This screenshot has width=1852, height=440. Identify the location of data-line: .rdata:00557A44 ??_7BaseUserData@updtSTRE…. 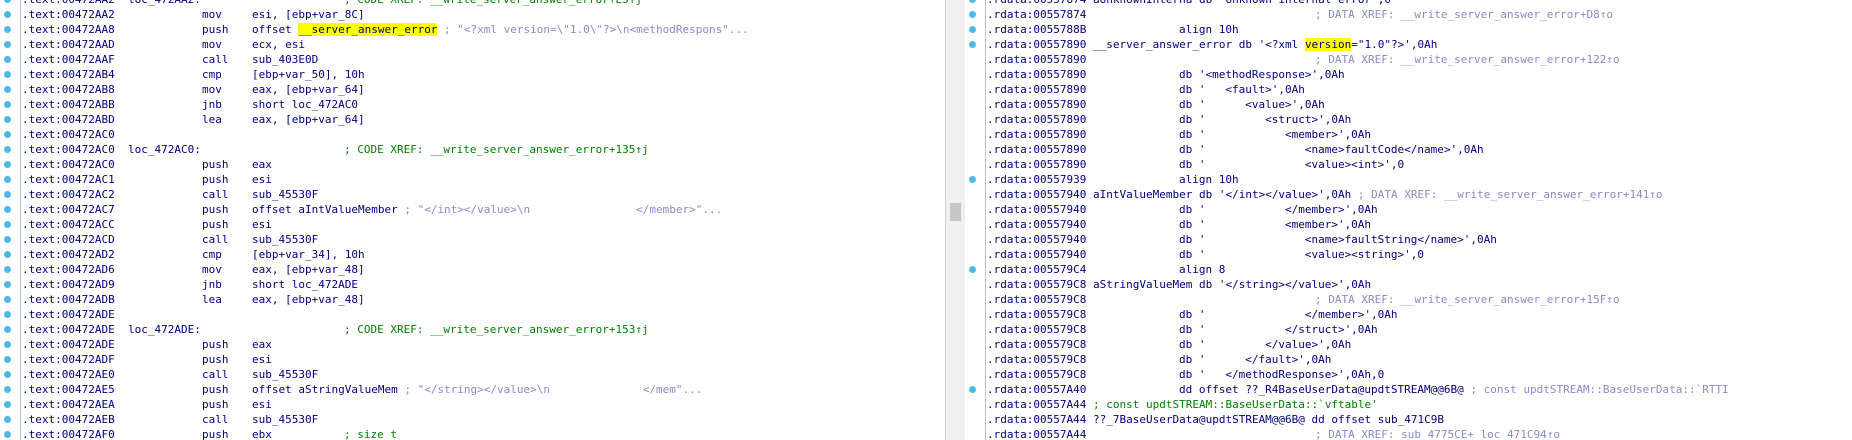
(1419, 419).